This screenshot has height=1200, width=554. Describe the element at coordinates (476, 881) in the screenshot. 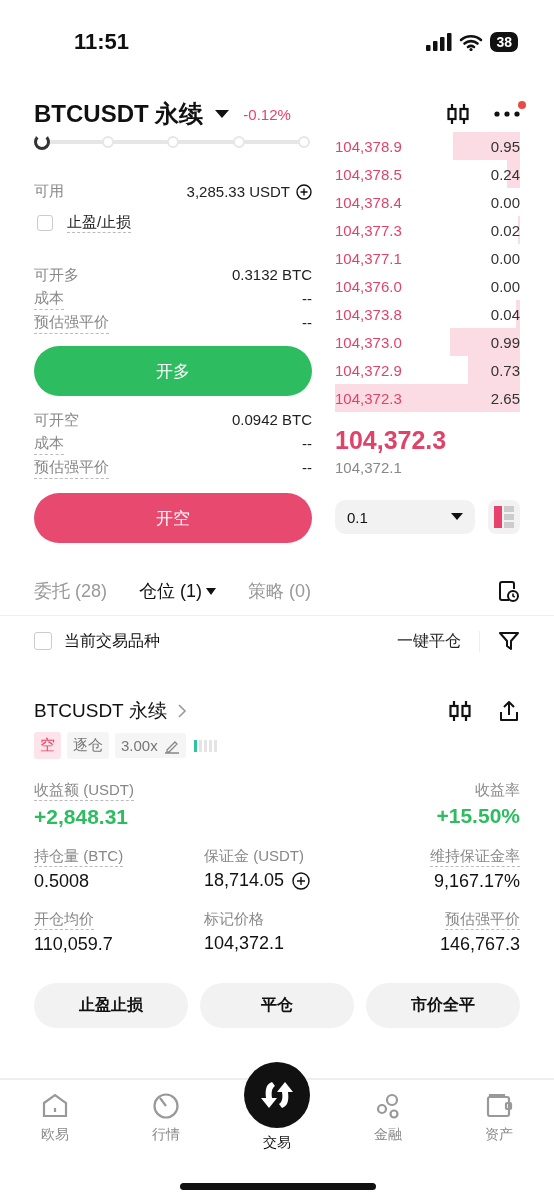

I see `field-value: 9,167.17%` at that location.